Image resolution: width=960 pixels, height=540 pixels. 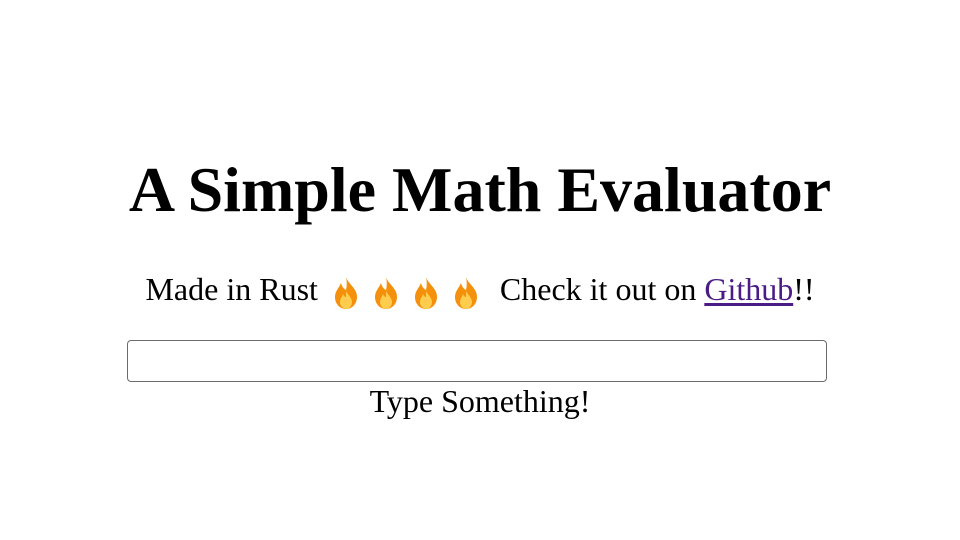 What do you see at coordinates (804, 289) in the screenshot?
I see `subtitle-suffix: !!` at bounding box center [804, 289].